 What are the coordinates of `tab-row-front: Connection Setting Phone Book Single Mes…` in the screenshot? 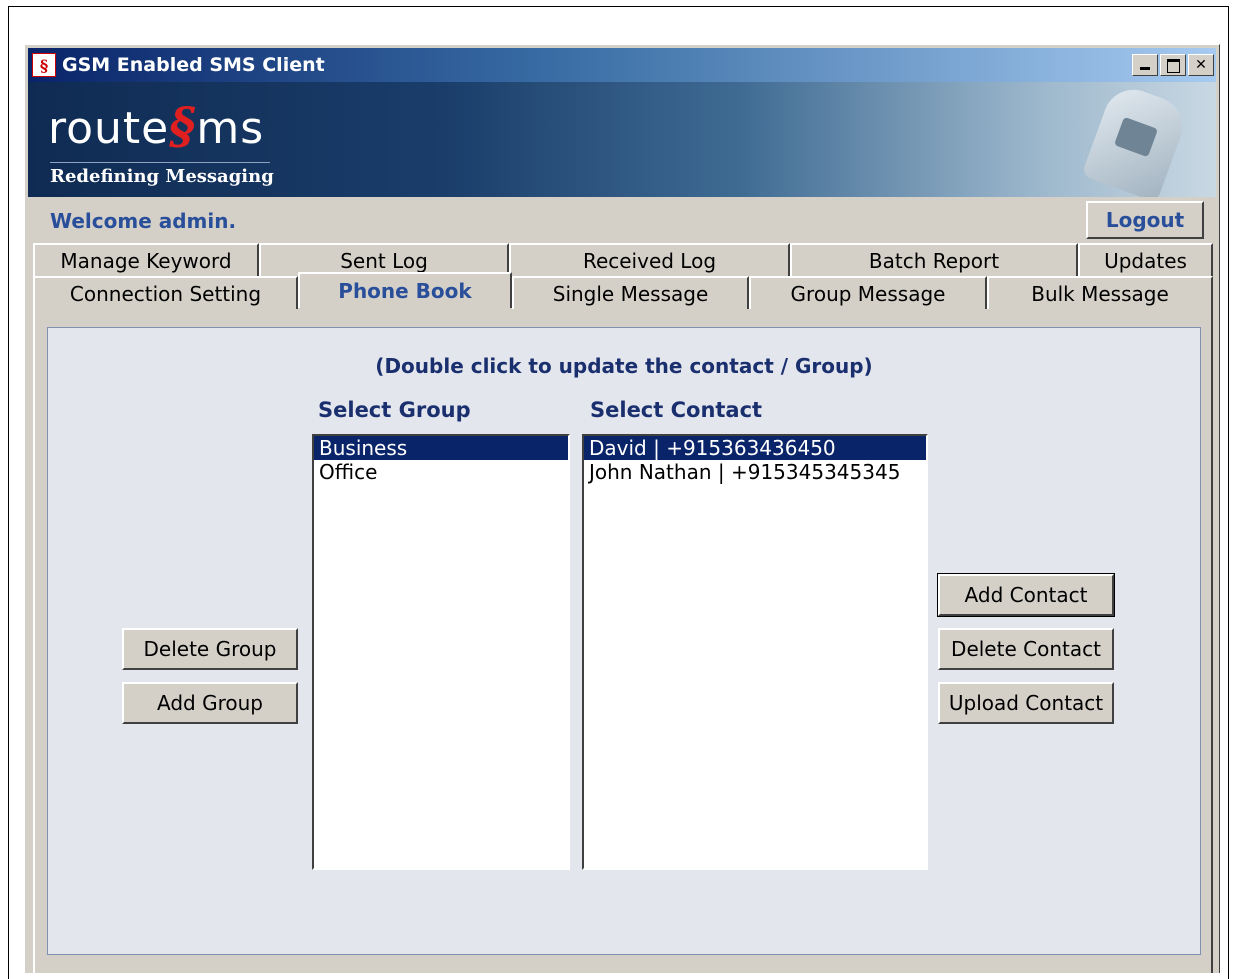 It's located at (623, 290).